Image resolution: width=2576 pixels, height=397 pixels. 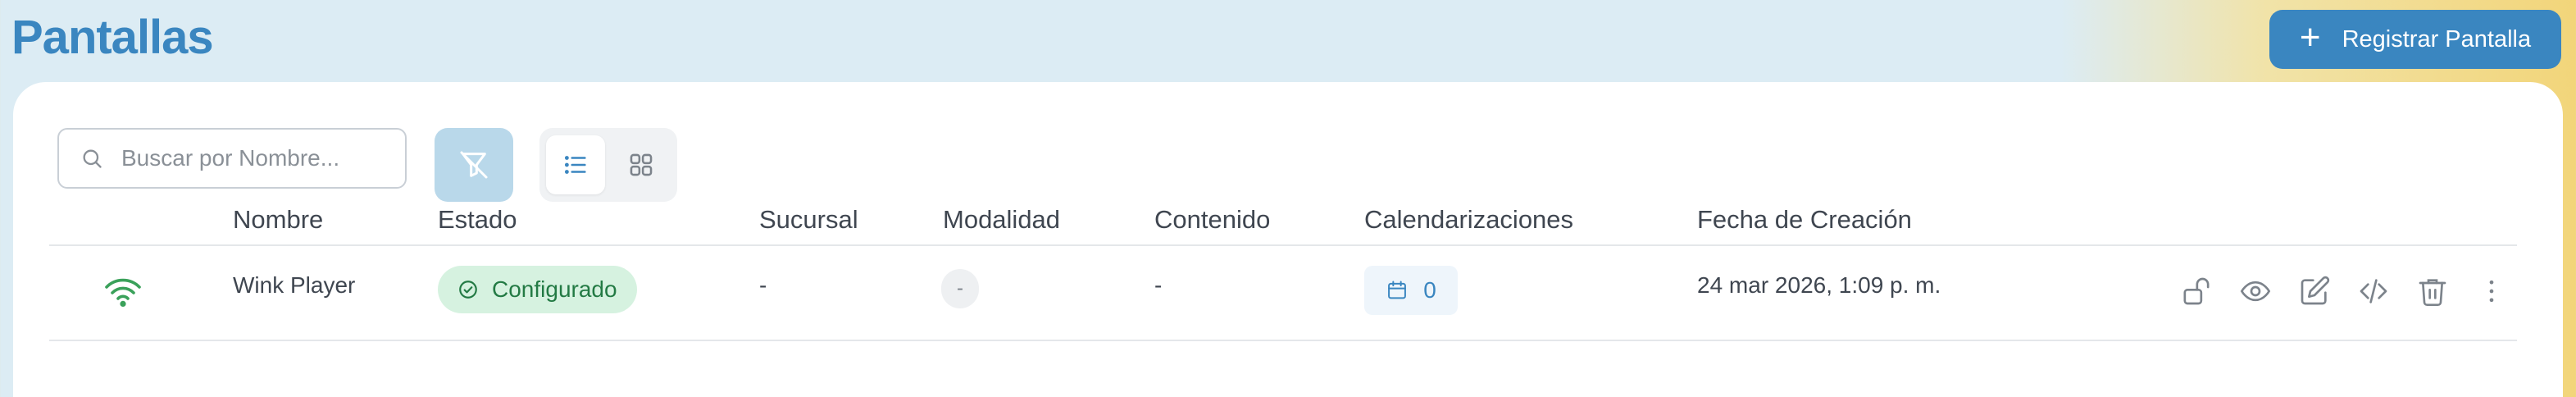 What do you see at coordinates (112, 37) in the screenshot?
I see `page-title: Pantallas` at bounding box center [112, 37].